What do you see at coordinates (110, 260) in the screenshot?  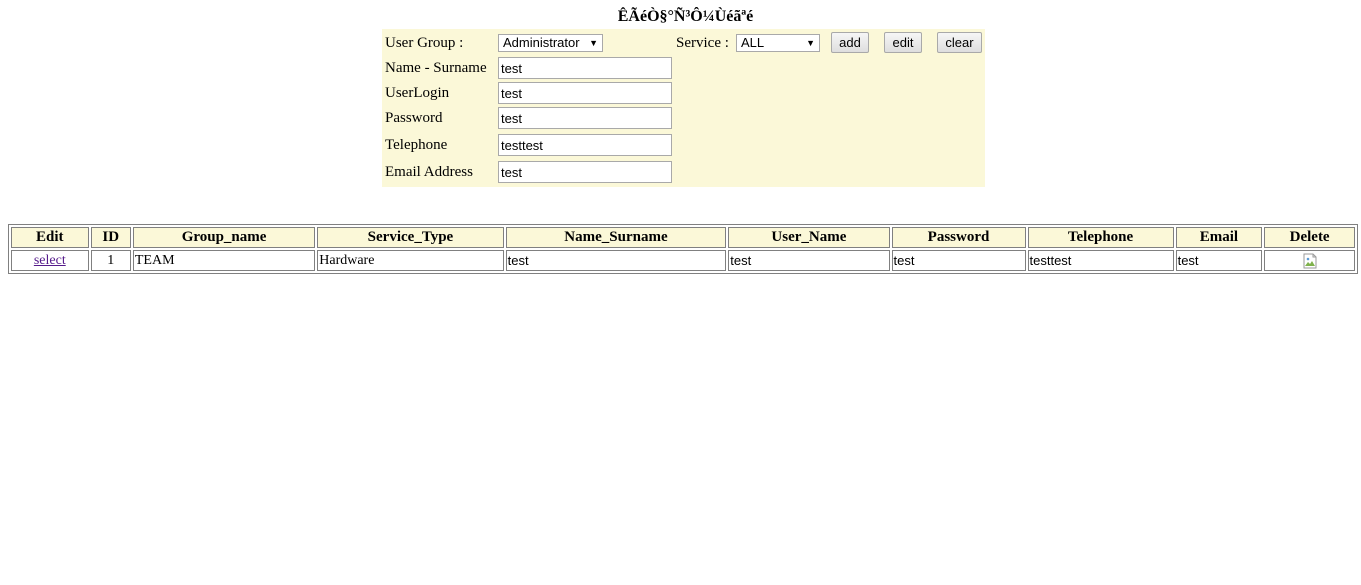 I see `id-cell: 1` at bounding box center [110, 260].